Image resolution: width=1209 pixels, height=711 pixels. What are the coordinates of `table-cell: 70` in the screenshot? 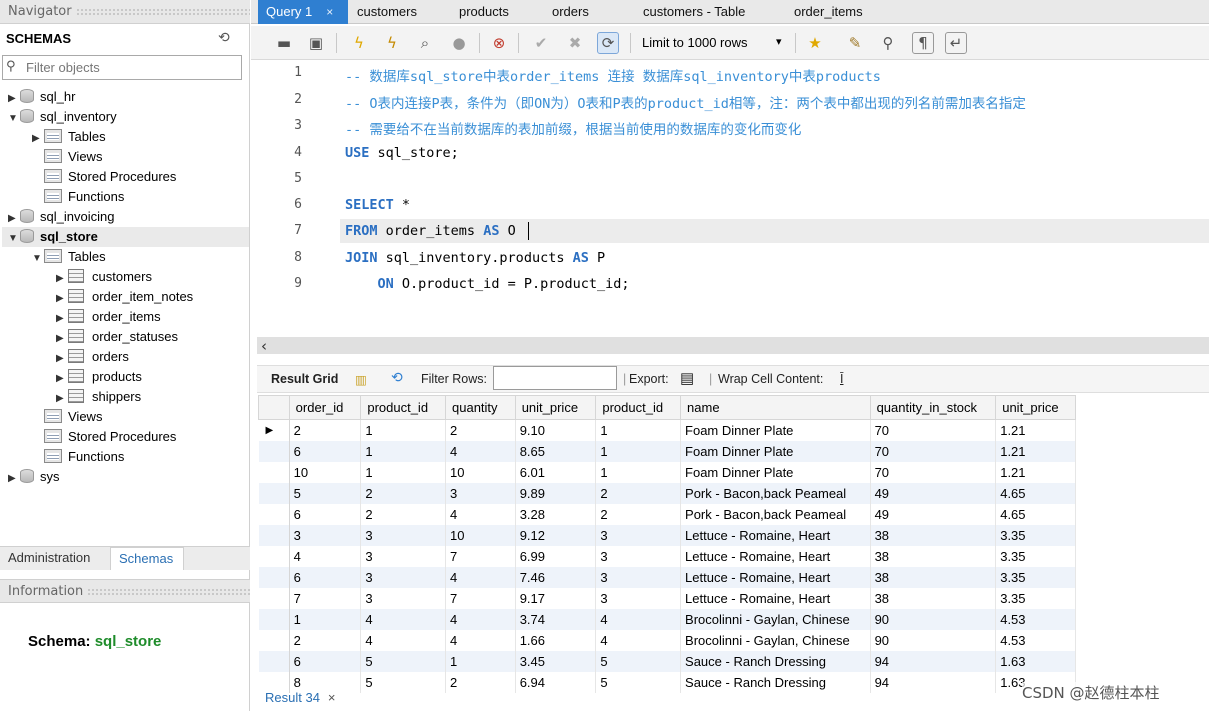 It's located at (933, 451).